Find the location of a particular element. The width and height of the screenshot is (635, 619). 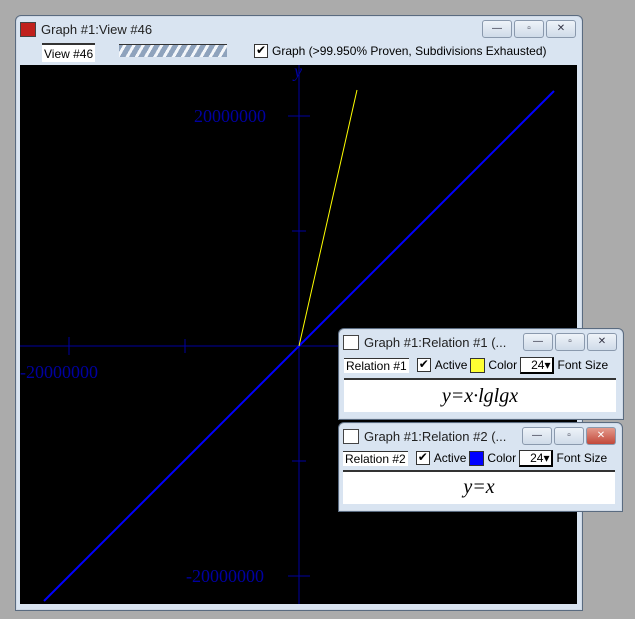

relation-name-field: Relation #2 is located at coordinates (375, 458).